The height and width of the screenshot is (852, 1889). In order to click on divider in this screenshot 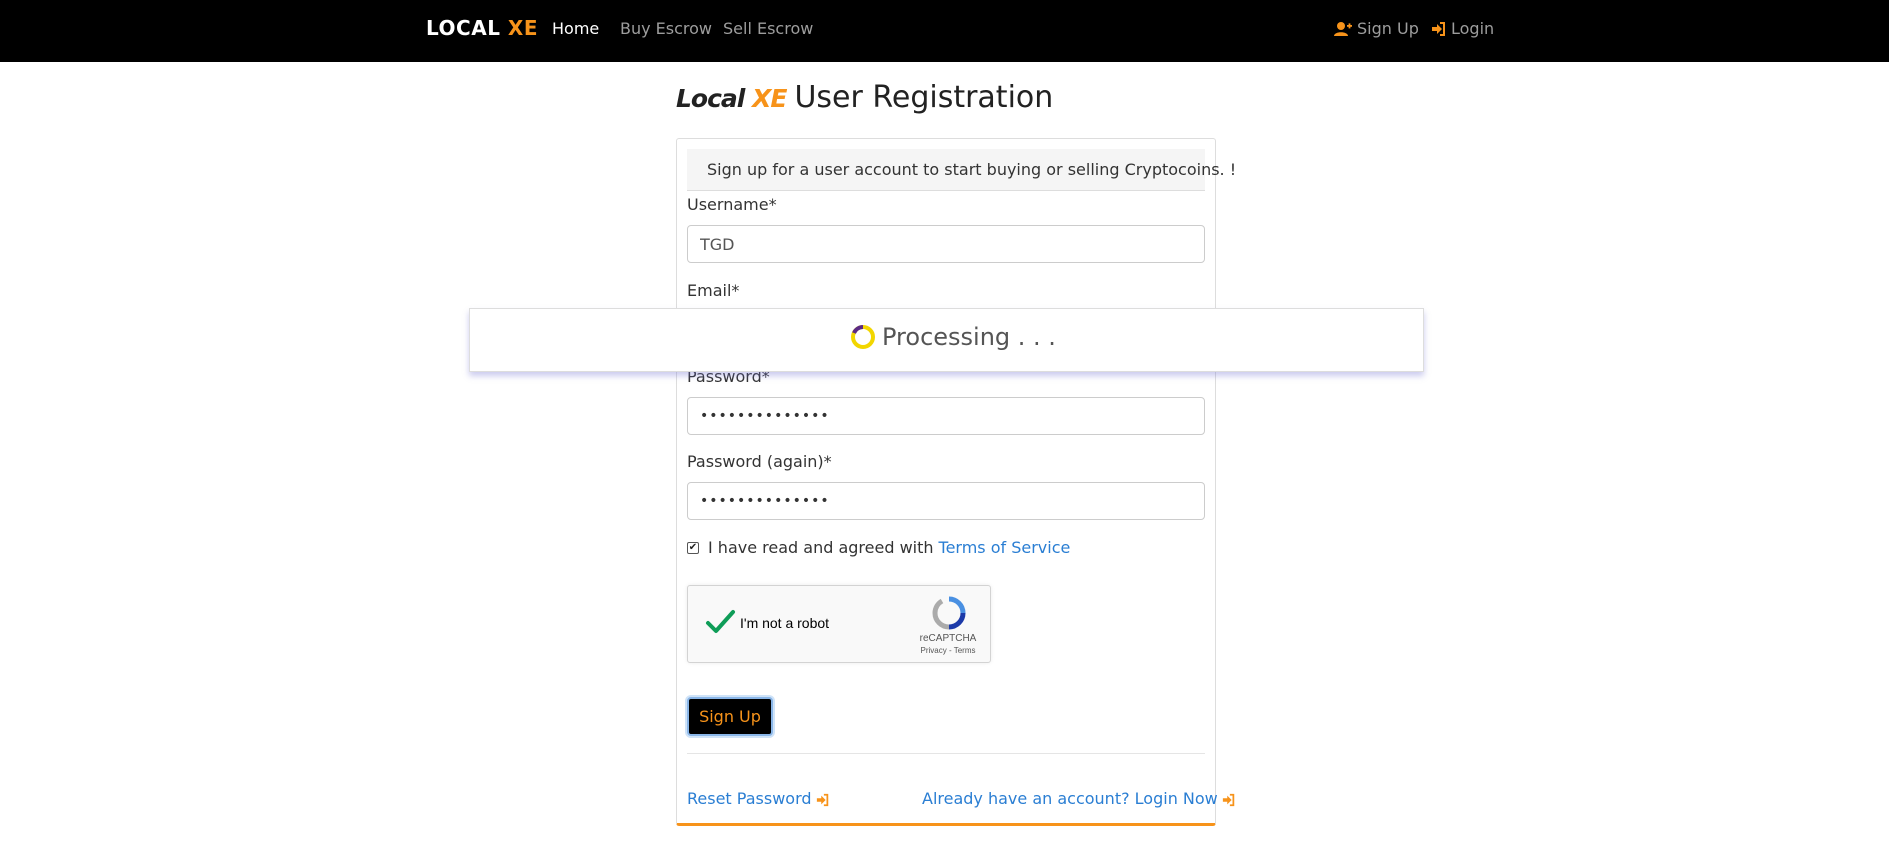, I will do `click(946, 753)`.